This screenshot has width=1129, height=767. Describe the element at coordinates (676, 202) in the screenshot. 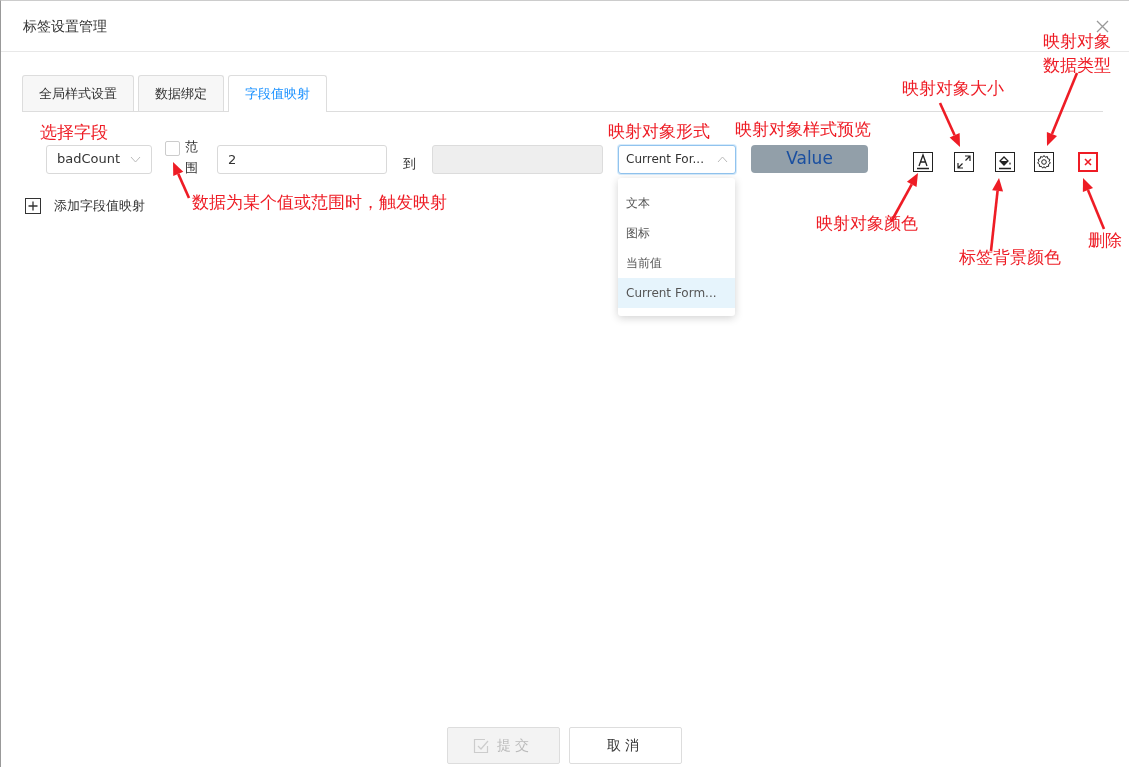

I see `dropdown-option: 文本` at that location.